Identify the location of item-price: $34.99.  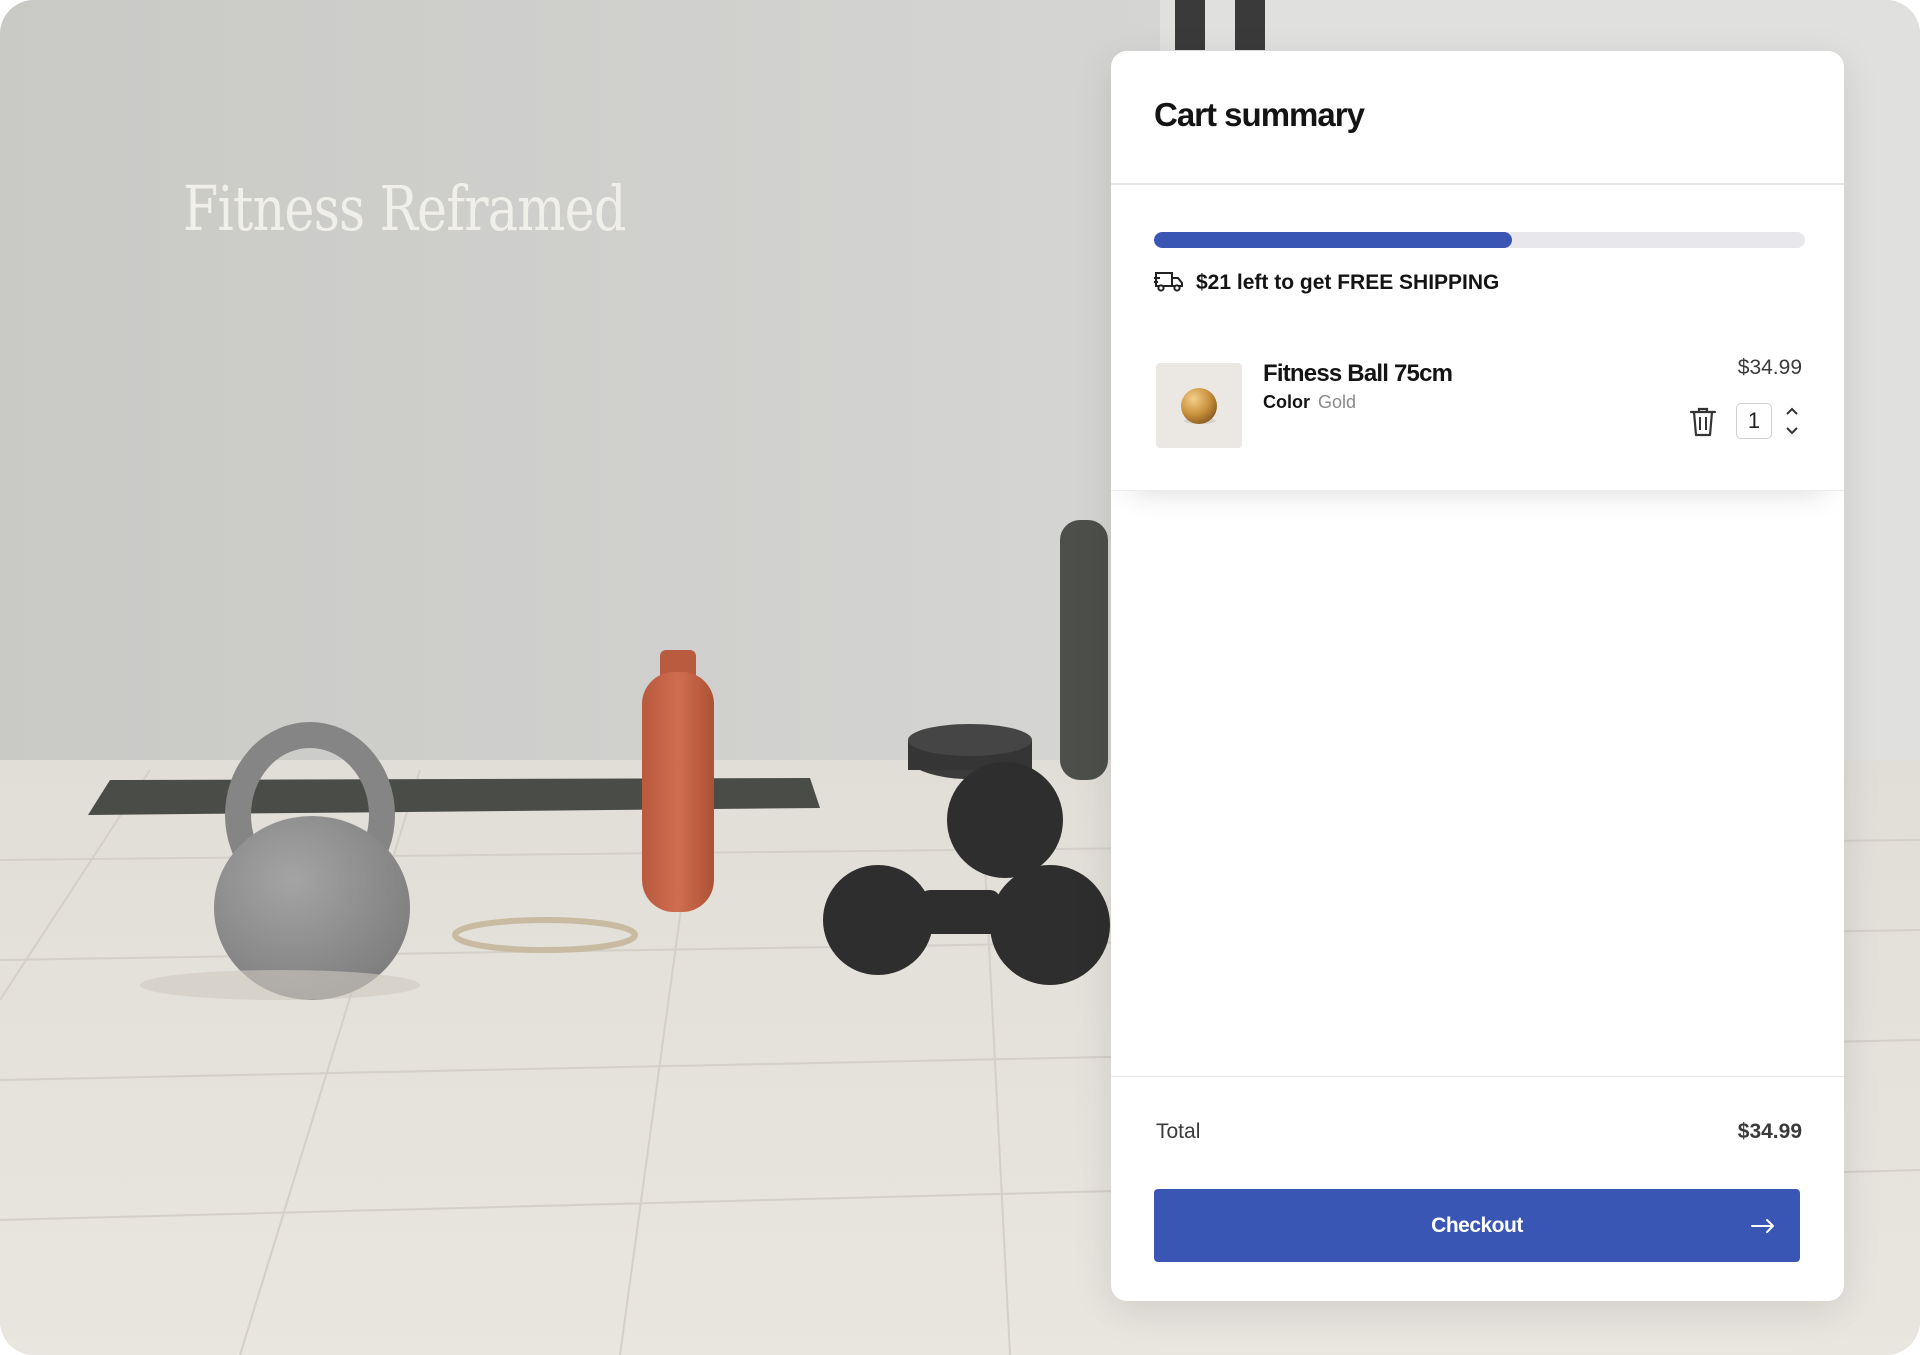
(1769, 367).